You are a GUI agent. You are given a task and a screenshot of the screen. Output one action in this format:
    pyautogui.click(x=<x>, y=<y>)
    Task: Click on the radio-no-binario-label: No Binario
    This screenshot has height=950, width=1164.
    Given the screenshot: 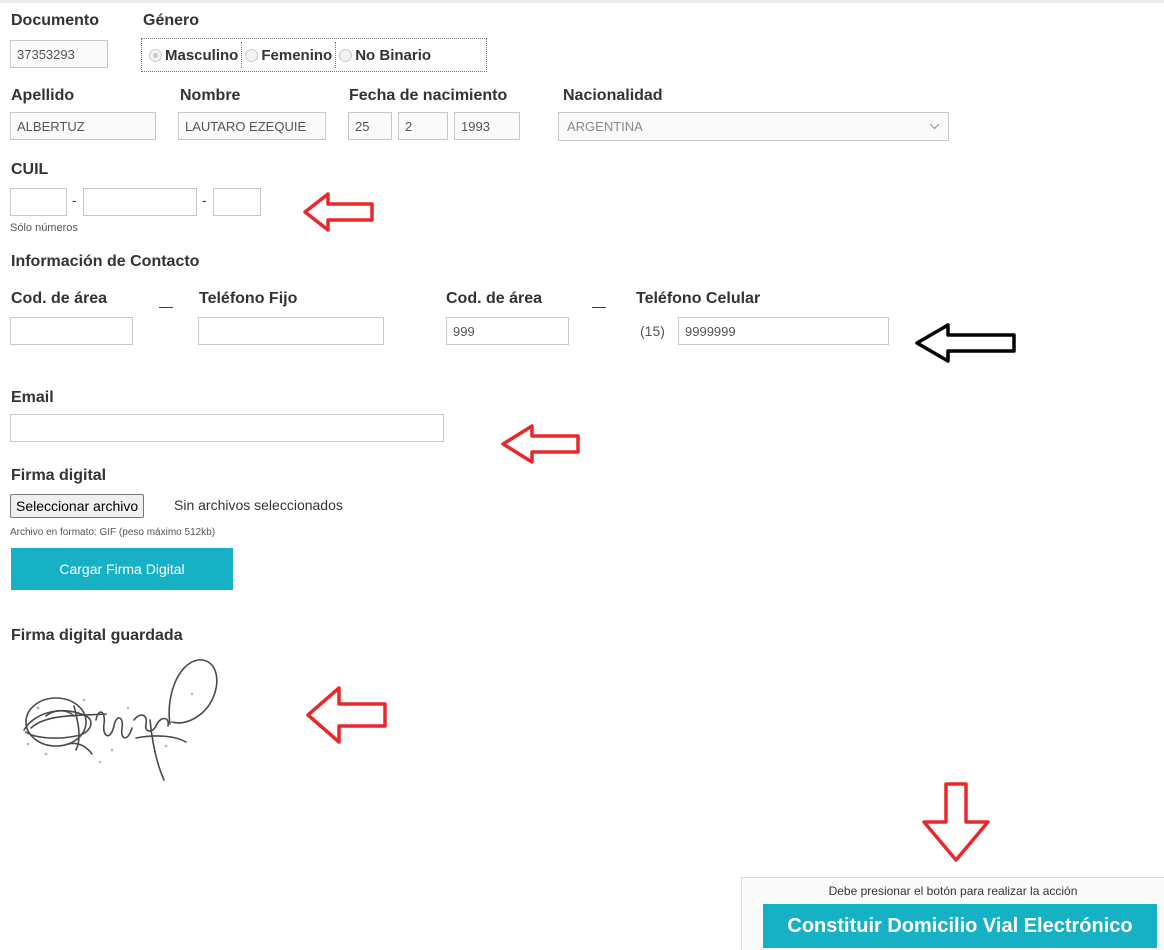 What is the action you would take?
    pyautogui.click(x=393, y=55)
    